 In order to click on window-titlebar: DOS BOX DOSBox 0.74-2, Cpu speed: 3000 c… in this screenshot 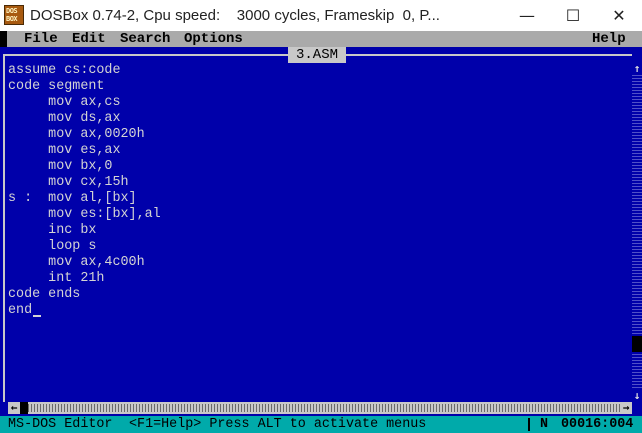, I will do `click(321, 15)`.